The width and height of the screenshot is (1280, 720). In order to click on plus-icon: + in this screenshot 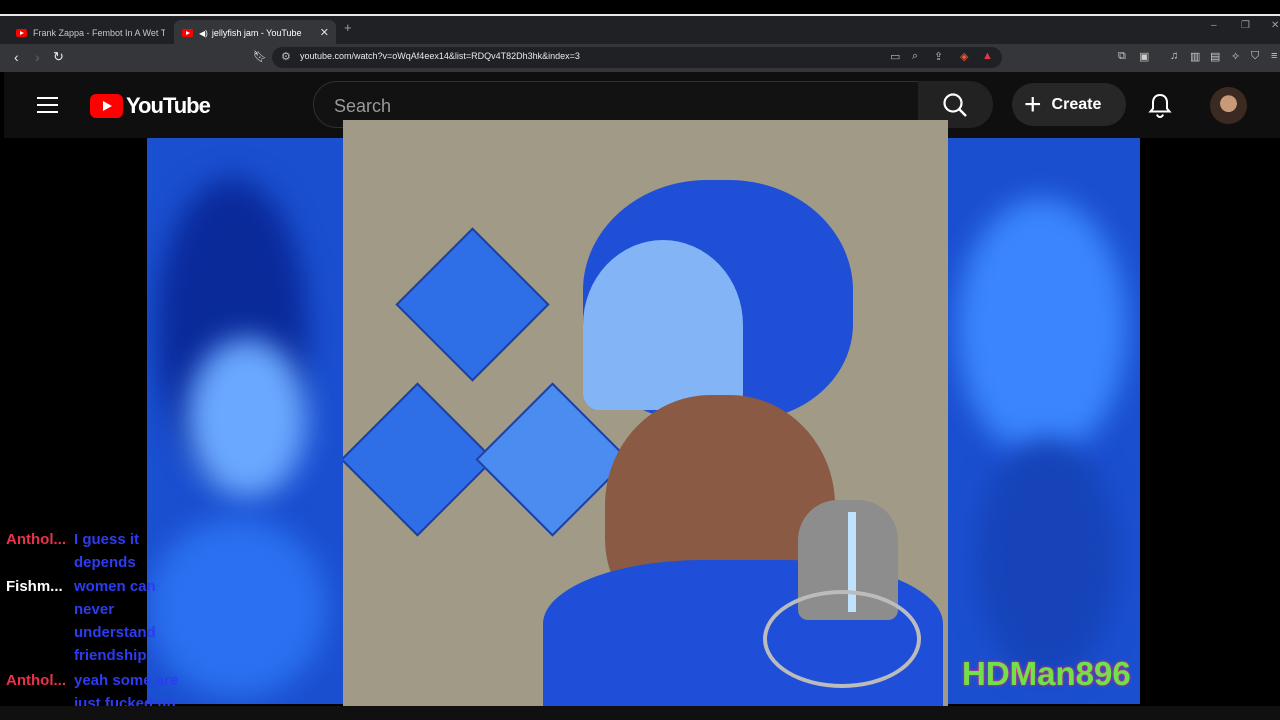, I will do `click(1033, 104)`.